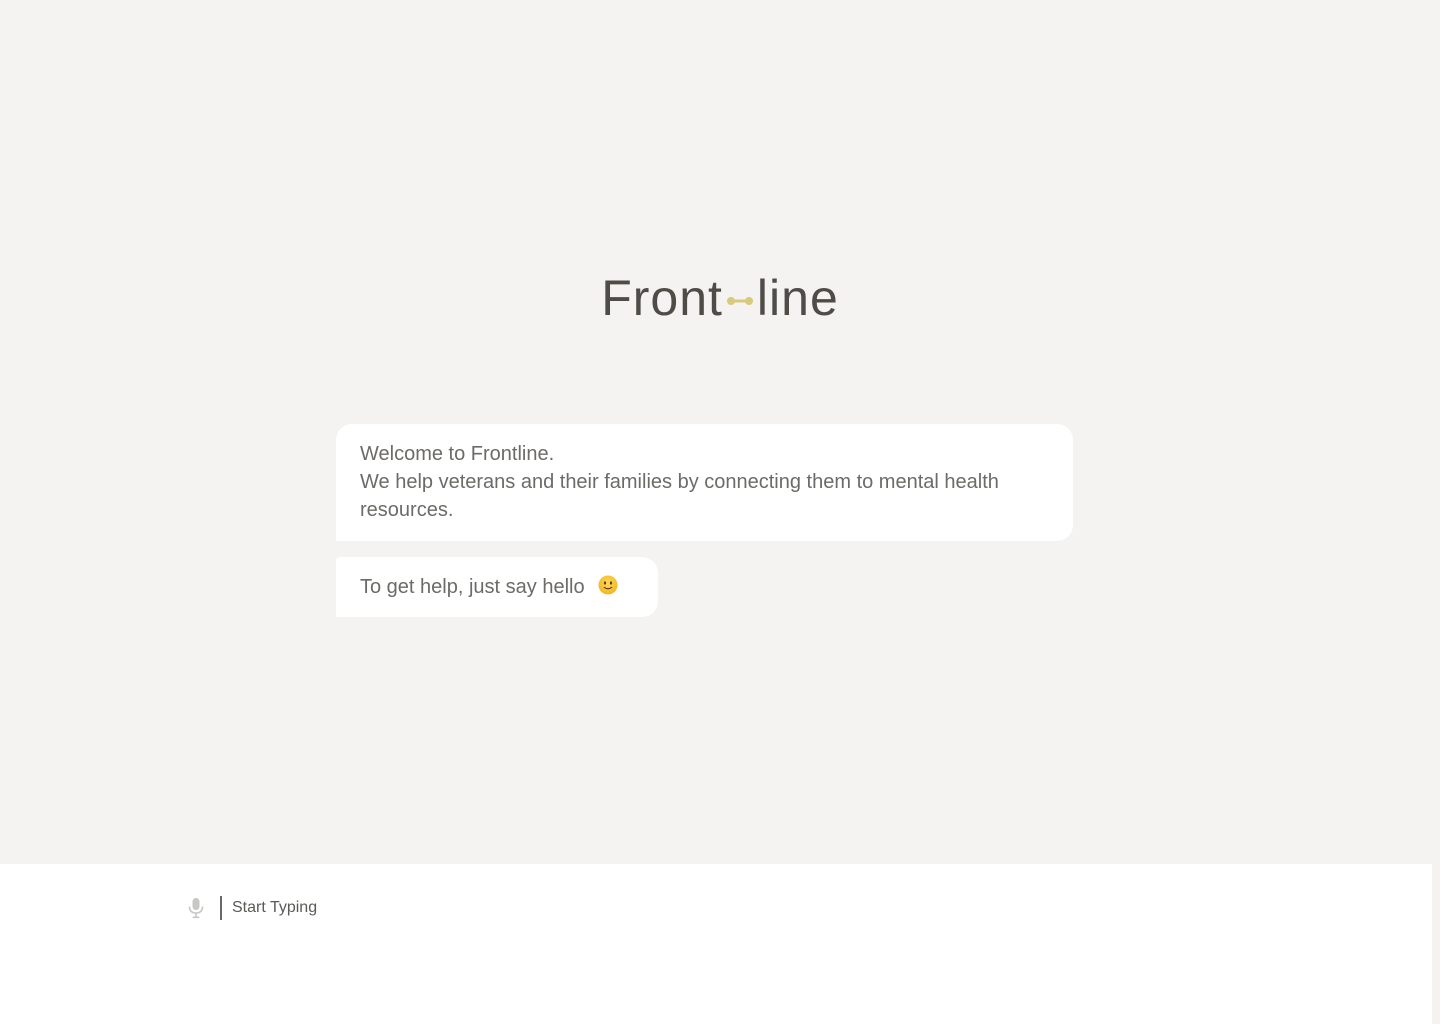 The image size is (1440, 1024). I want to click on message-text: To get help, just say hello, so click(472, 587).